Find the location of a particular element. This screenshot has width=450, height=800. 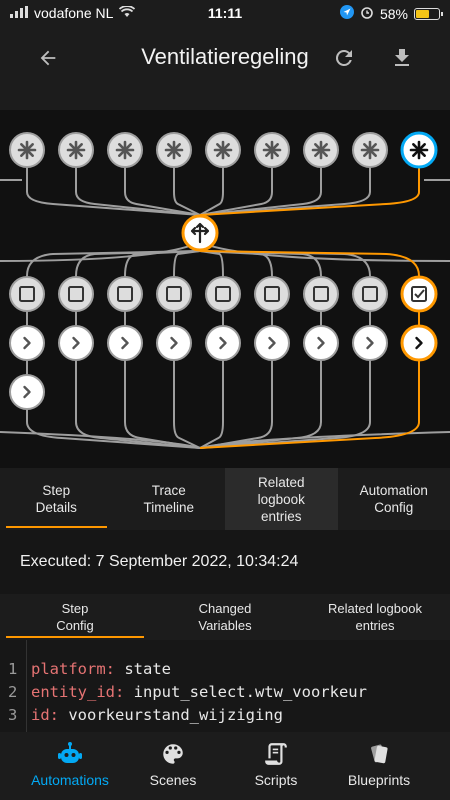

nav-label: Scenes is located at coordinates (173, 780).